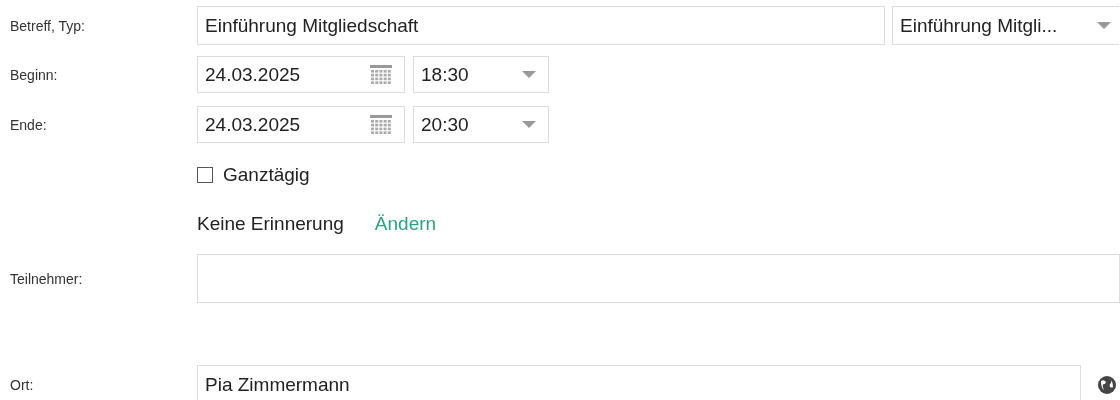  Describe the element at coordinates (28, 124) in the screenshot. I see `field-label: Ende:` at that location.